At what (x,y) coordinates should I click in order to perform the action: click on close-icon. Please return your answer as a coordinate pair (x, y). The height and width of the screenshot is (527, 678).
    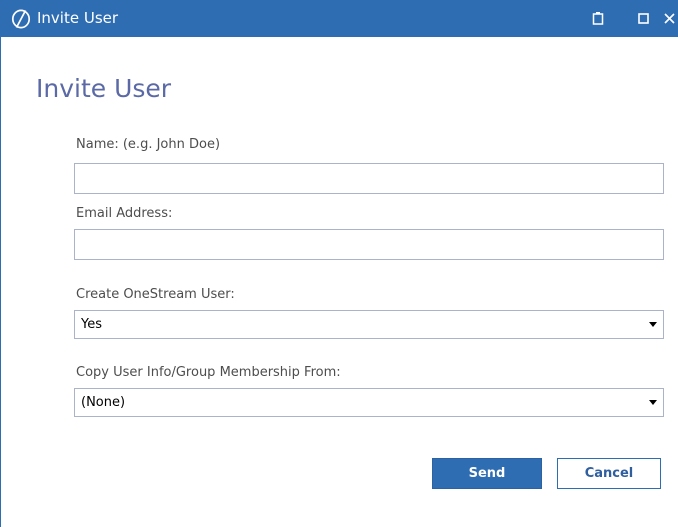
    Looking at the image, I should click on (669, 18).